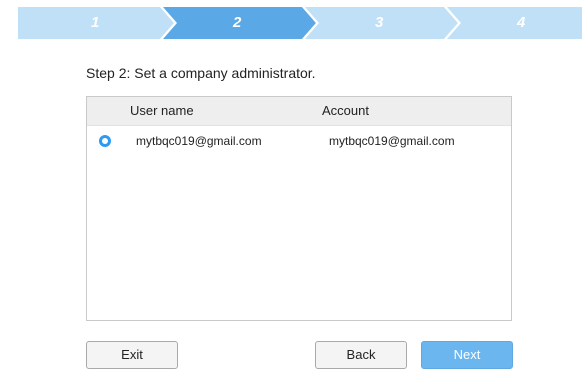 This screenshot has width=582, height=385. I want to click on step-4-segment, so click(514, 23).